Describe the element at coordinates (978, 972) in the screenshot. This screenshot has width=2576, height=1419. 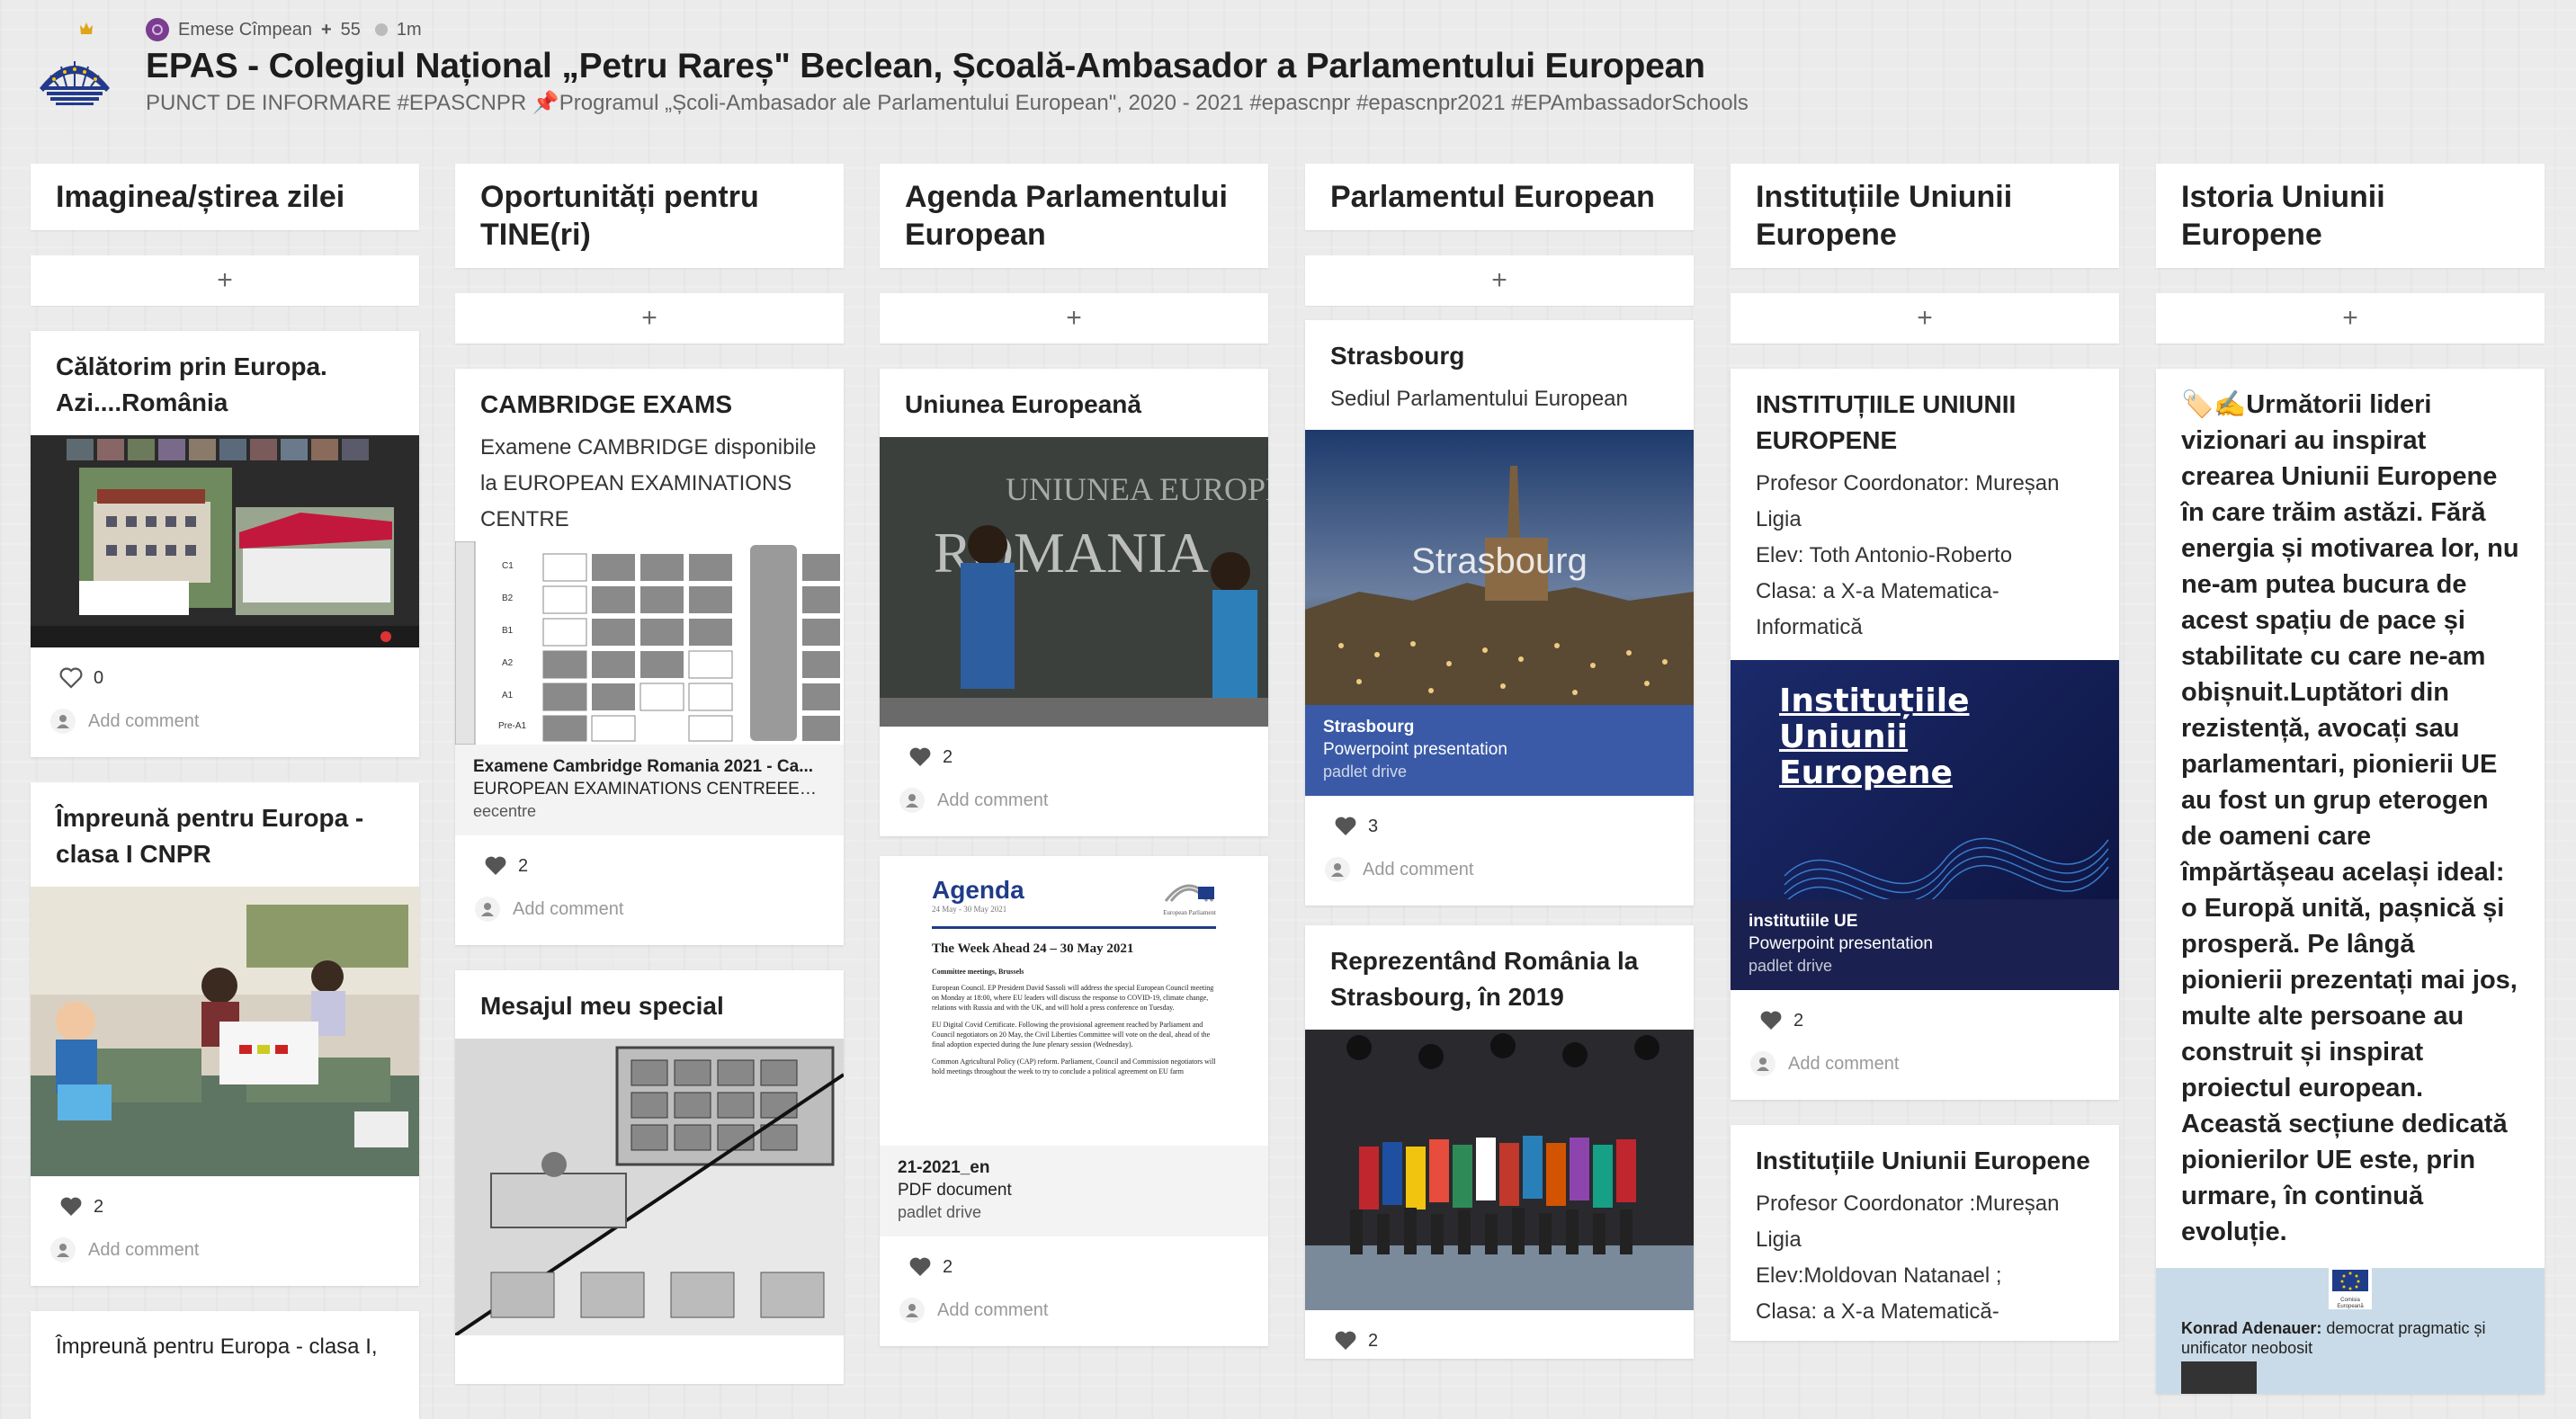
I see `agenda-section: Committee meetings, Brussels` at that location.